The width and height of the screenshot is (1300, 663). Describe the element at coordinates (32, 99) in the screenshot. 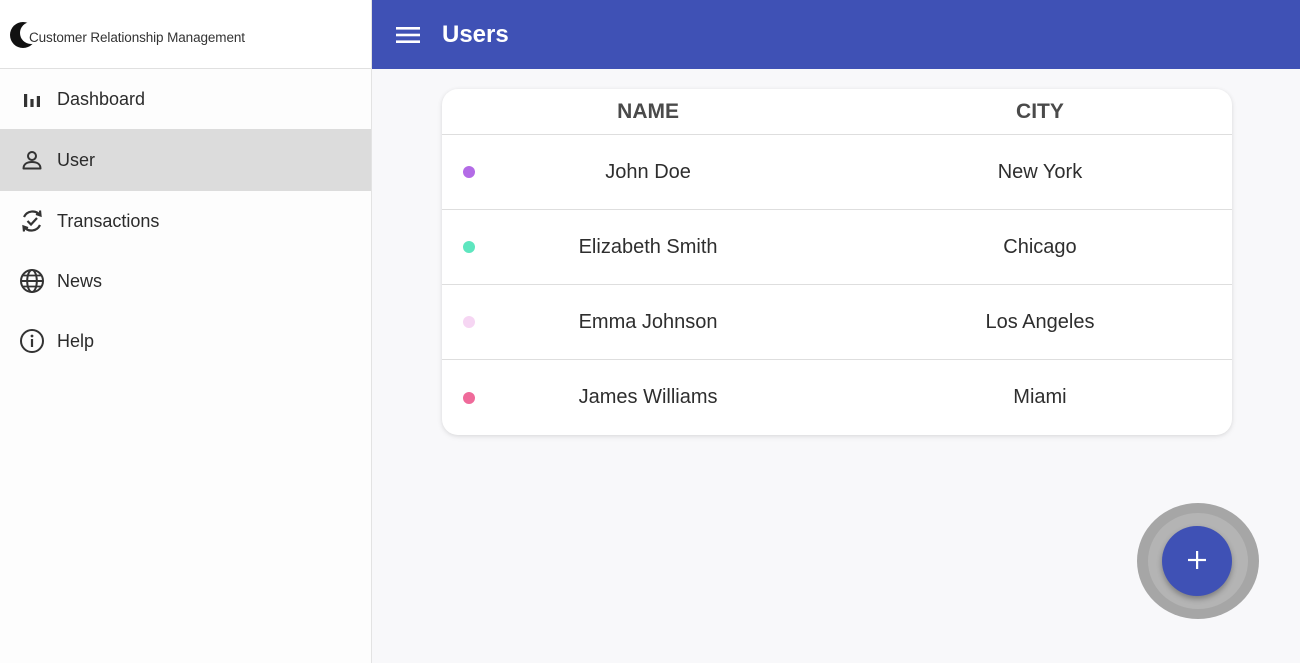

I see `bar-chart-icon` at that location.